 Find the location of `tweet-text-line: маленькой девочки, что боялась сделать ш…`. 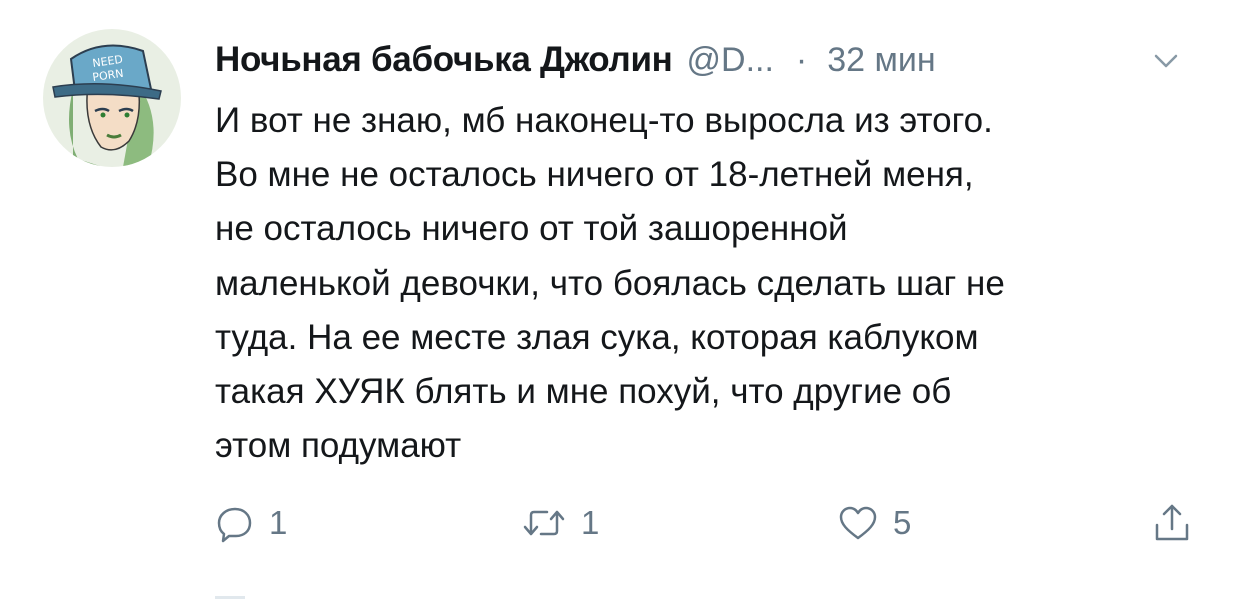

tweet-text-line: маленькой девочки, что боялась сделать ш… is located at coordinates (610, 283).